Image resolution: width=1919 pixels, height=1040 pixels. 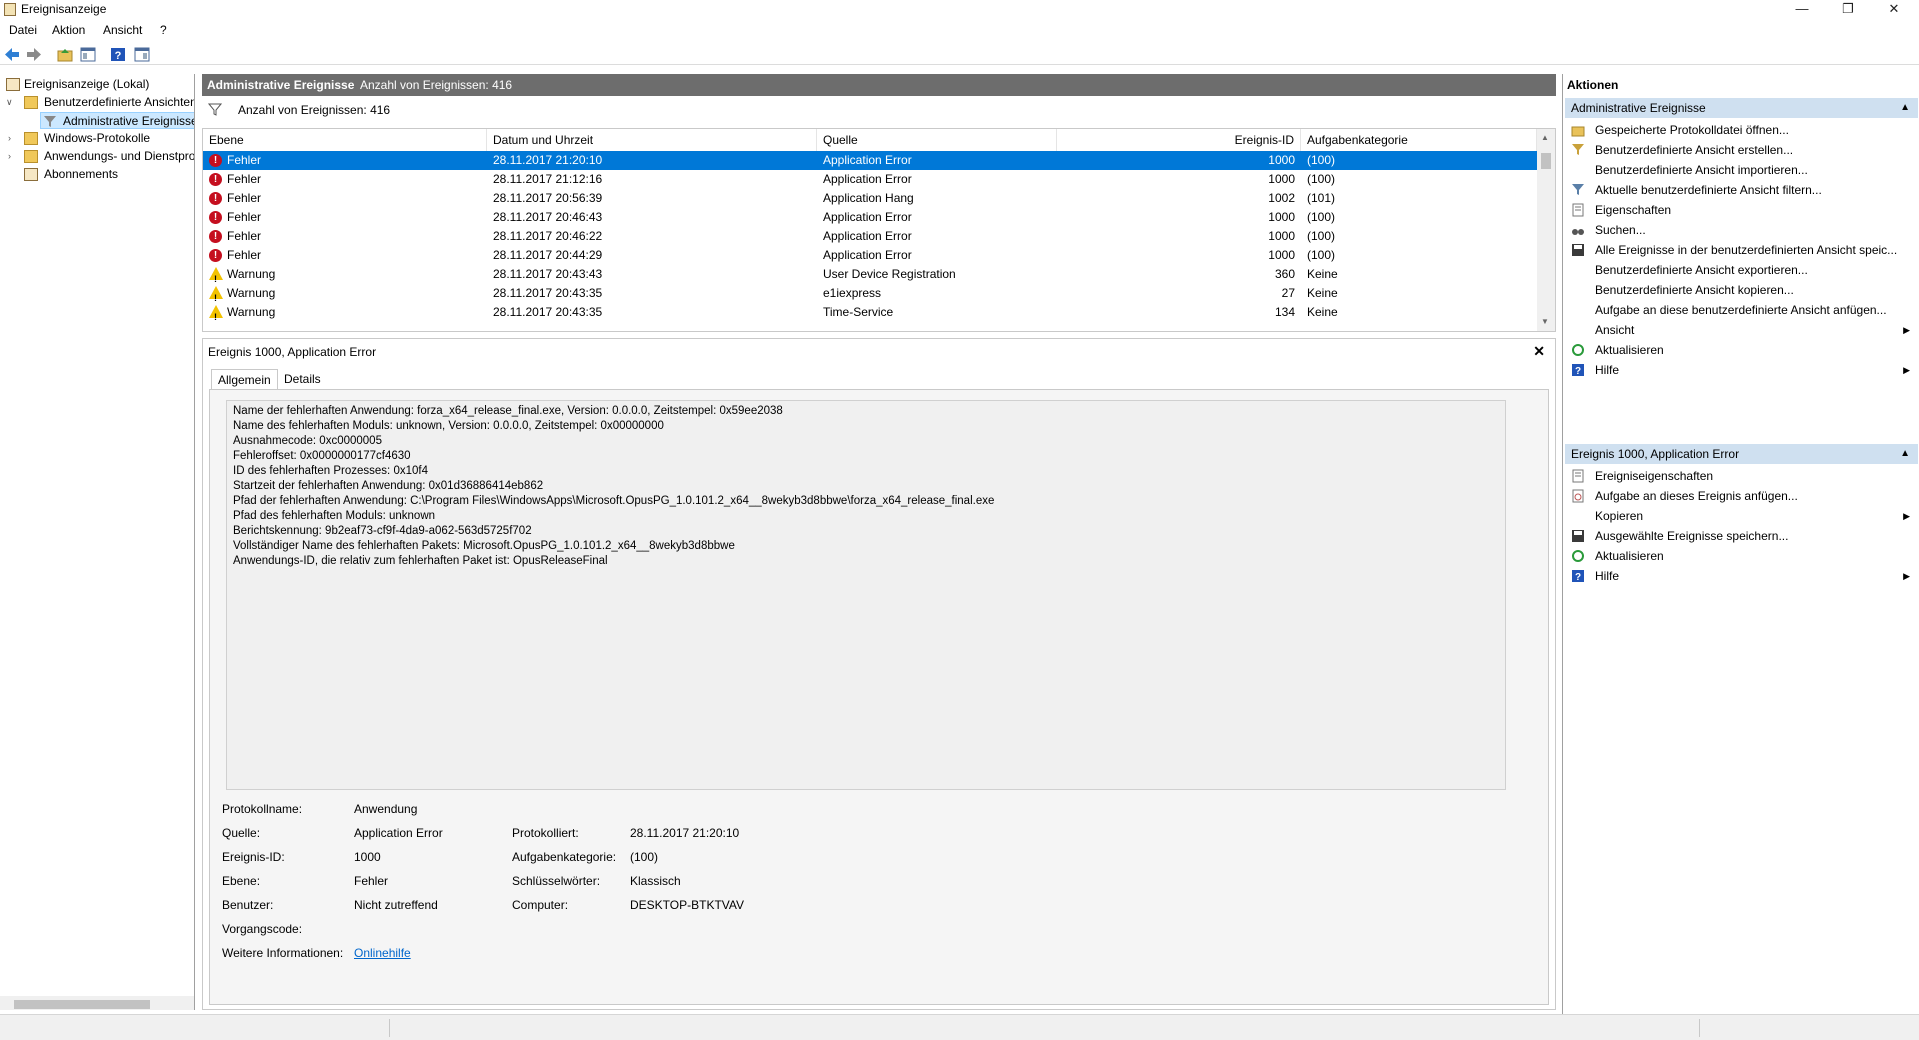 What do you see at coordinates (1546, 230) in the screenshot?
I see `table-vertical-scrollbar: ▲ ▼` at bounding box center [1546, 230].